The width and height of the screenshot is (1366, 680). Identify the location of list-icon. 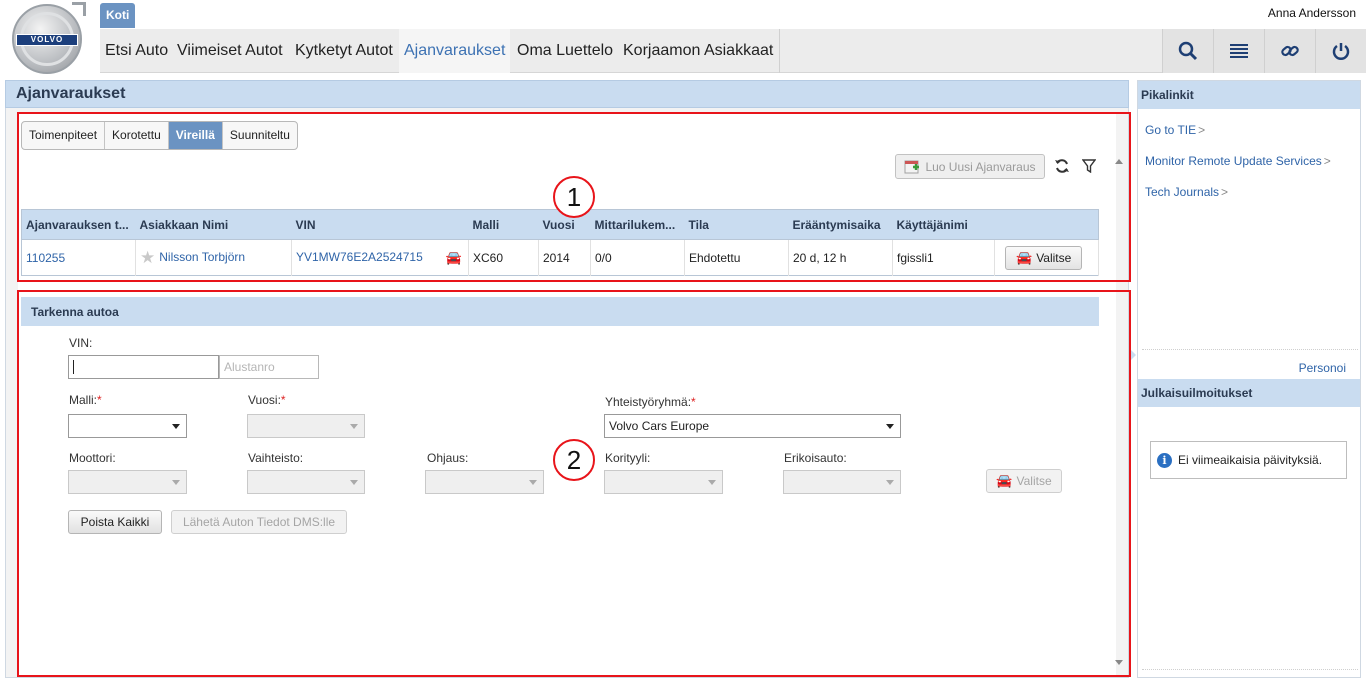
(1239, 51).